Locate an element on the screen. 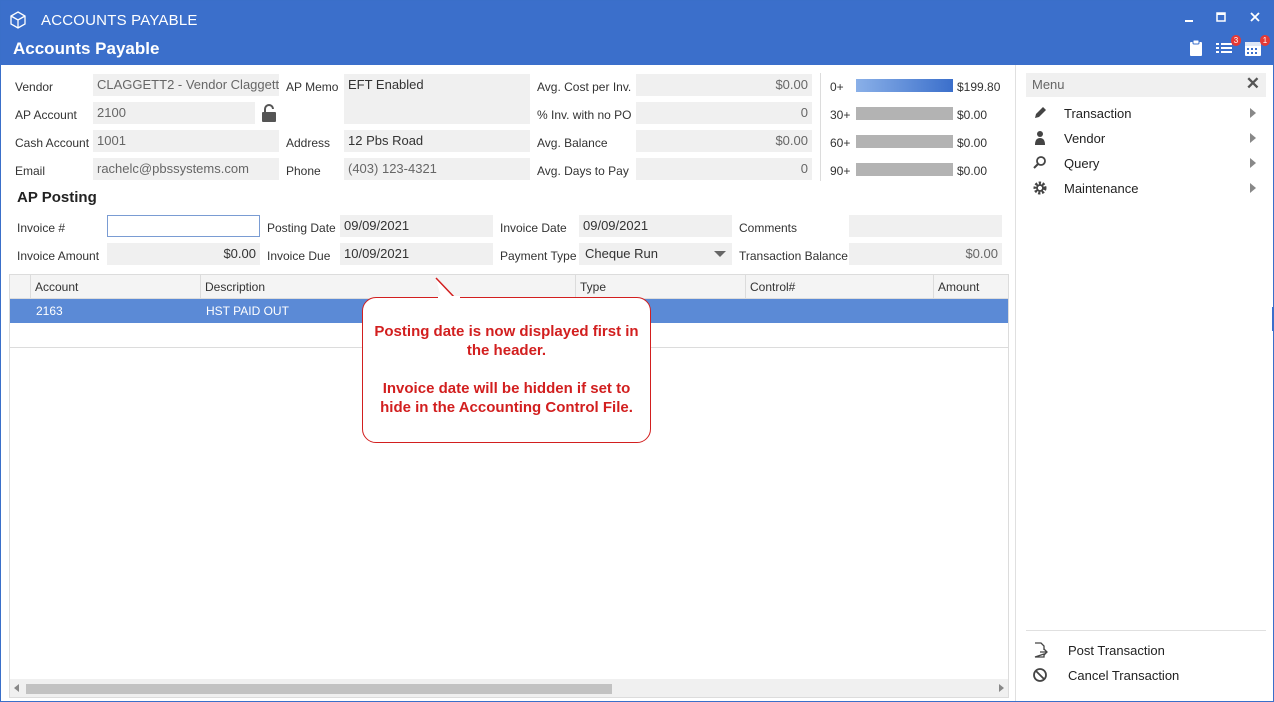  menu-item-label: Maintenance is located at coordinates (1101, 188).